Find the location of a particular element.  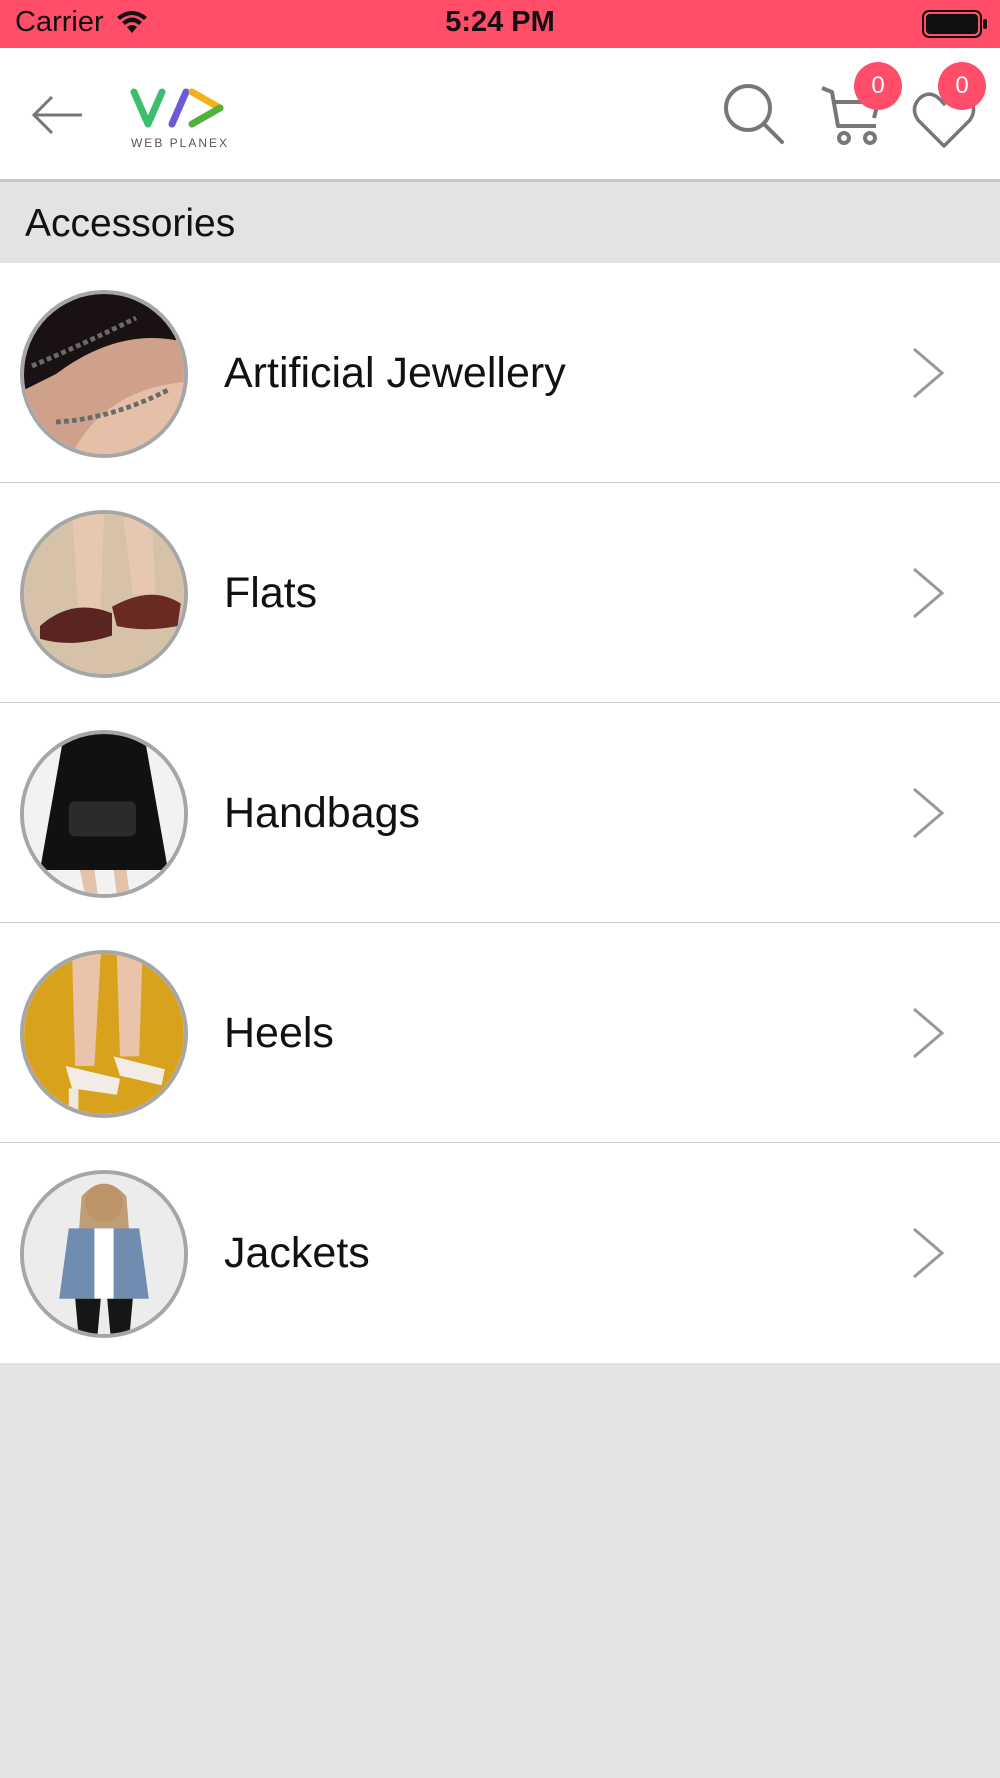

back-button is located at coordinates (58, 115).